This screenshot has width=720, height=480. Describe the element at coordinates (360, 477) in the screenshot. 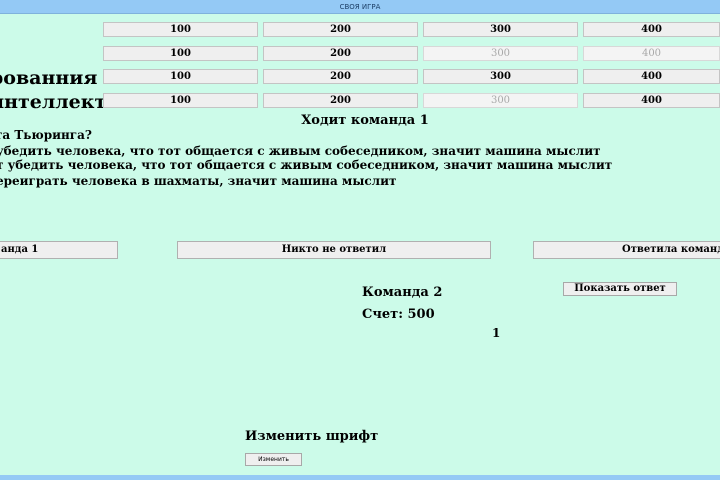

I see `window-bottom-frame` at that location.